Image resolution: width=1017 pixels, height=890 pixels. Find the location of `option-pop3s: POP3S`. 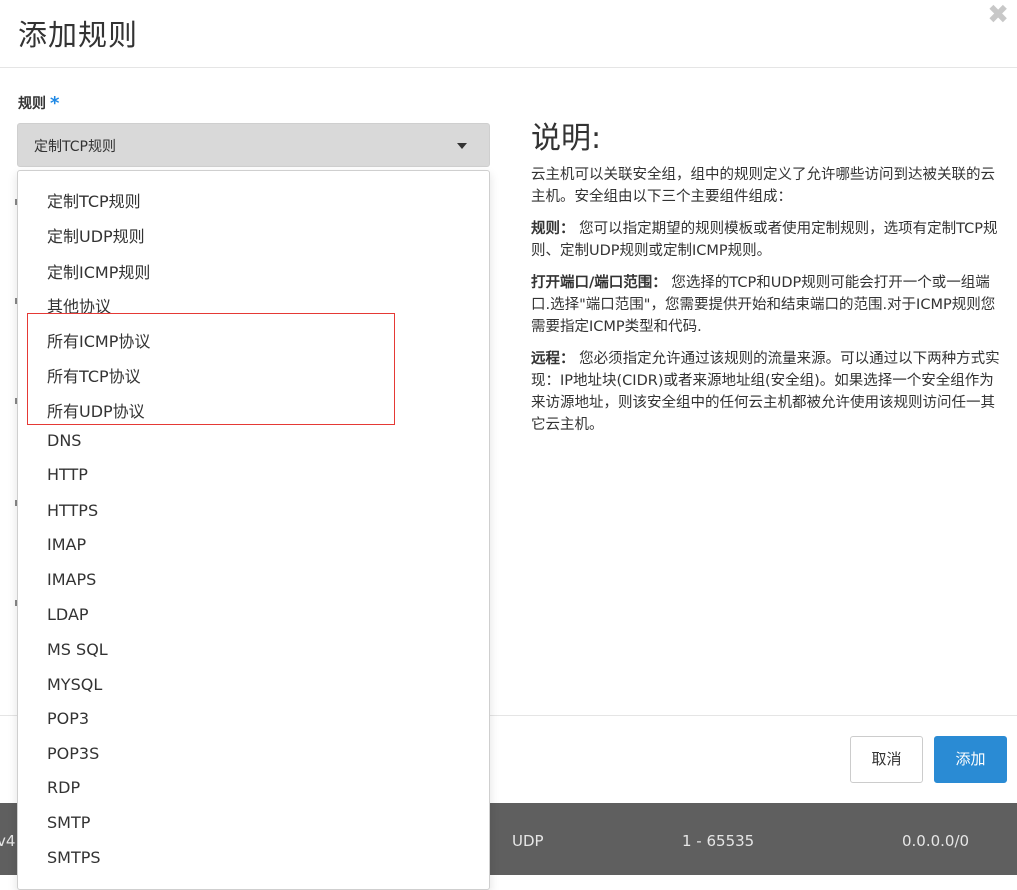

option-pop3s: POP3S is located at coordinates (73, 753).